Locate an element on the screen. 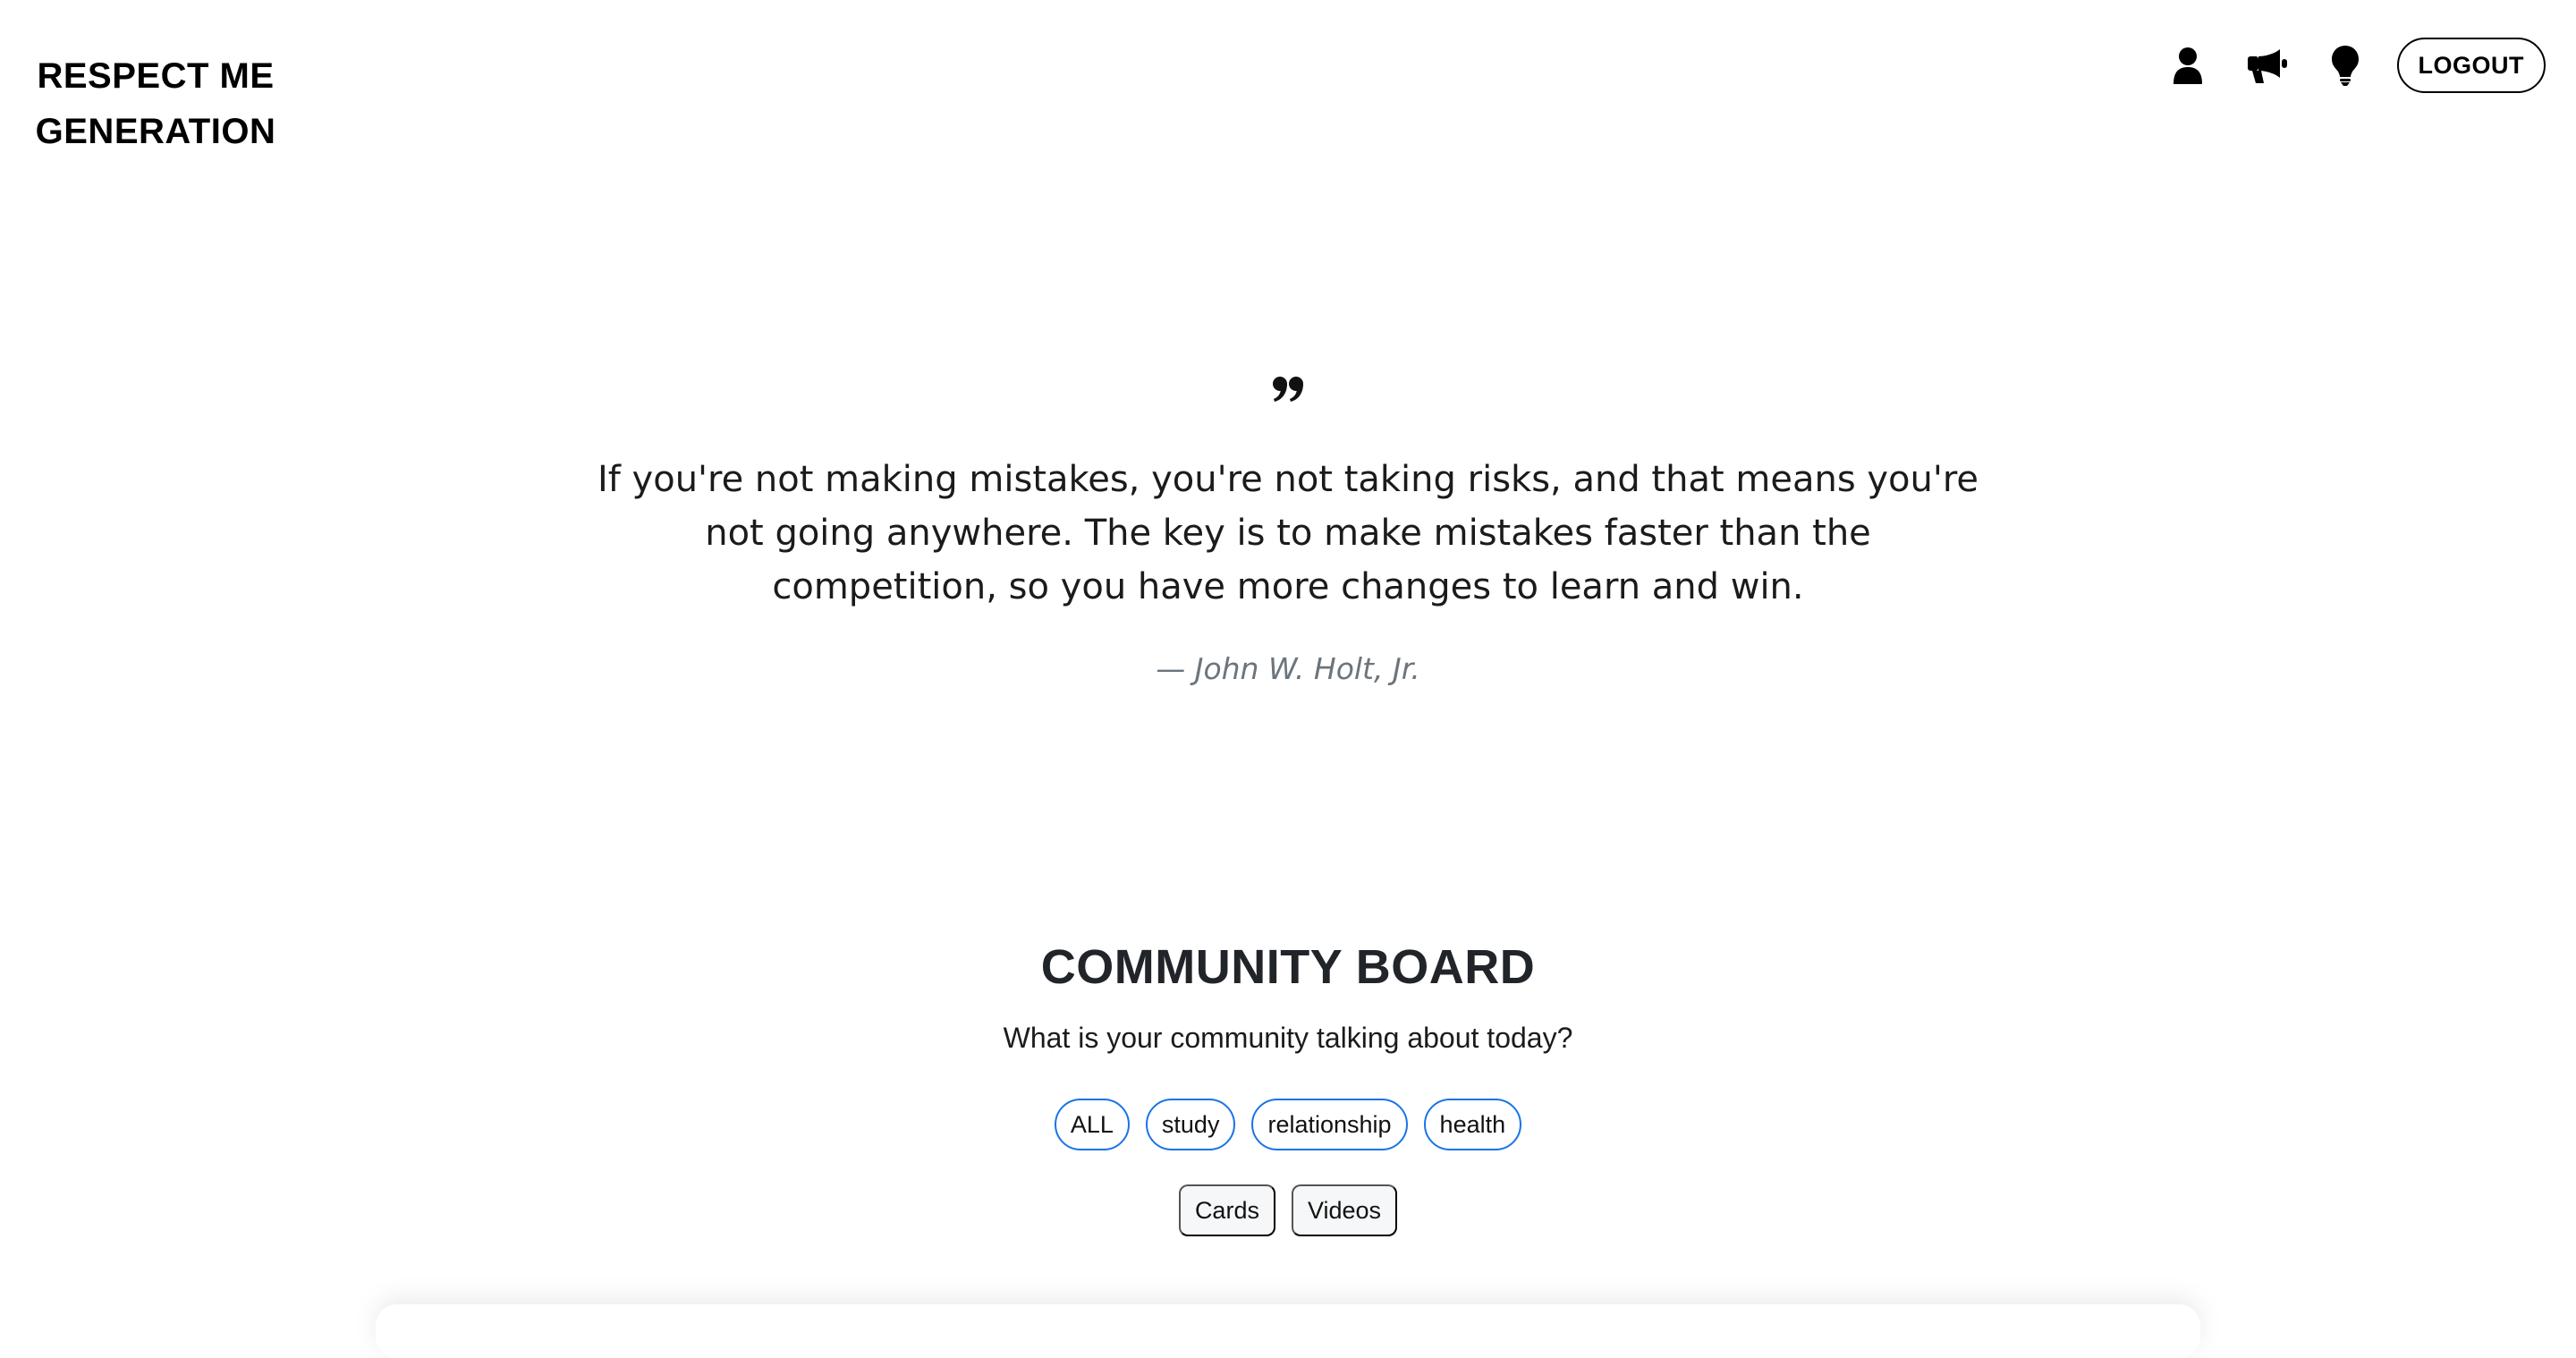 The height and width of the screenshot is (1358, 2576). user-icon is located at coordinates (2188, 65).